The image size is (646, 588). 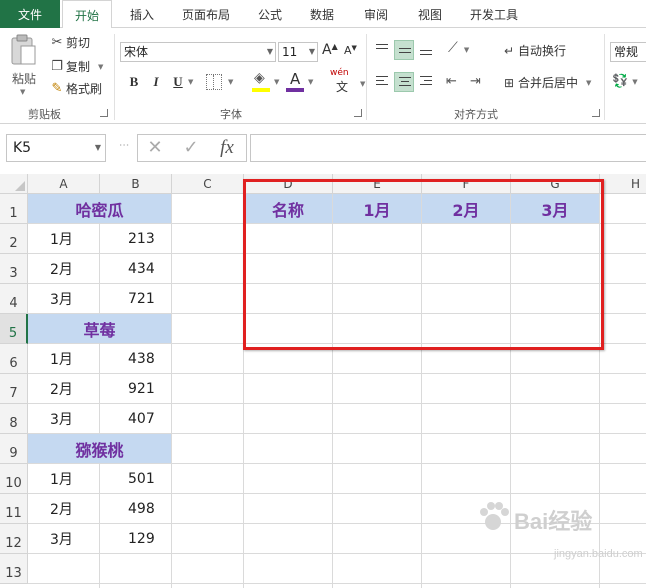 What do you see at coordinates (30, 14) in the screenshot?
I see `tab-file: 文件` at bounding box center [30, 14].